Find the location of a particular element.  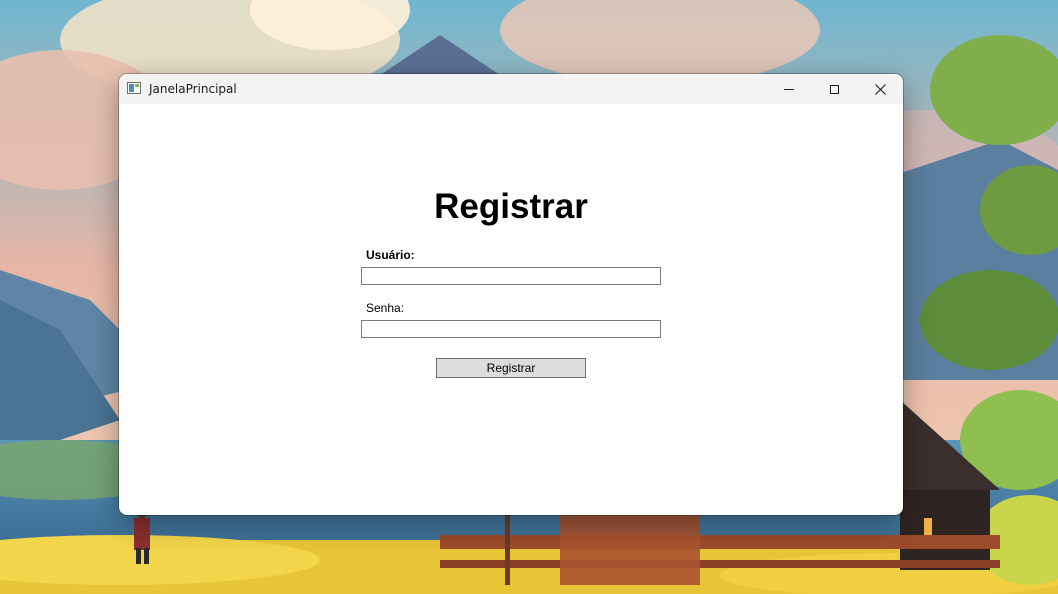

username-field is located at coordinates (511, 276).